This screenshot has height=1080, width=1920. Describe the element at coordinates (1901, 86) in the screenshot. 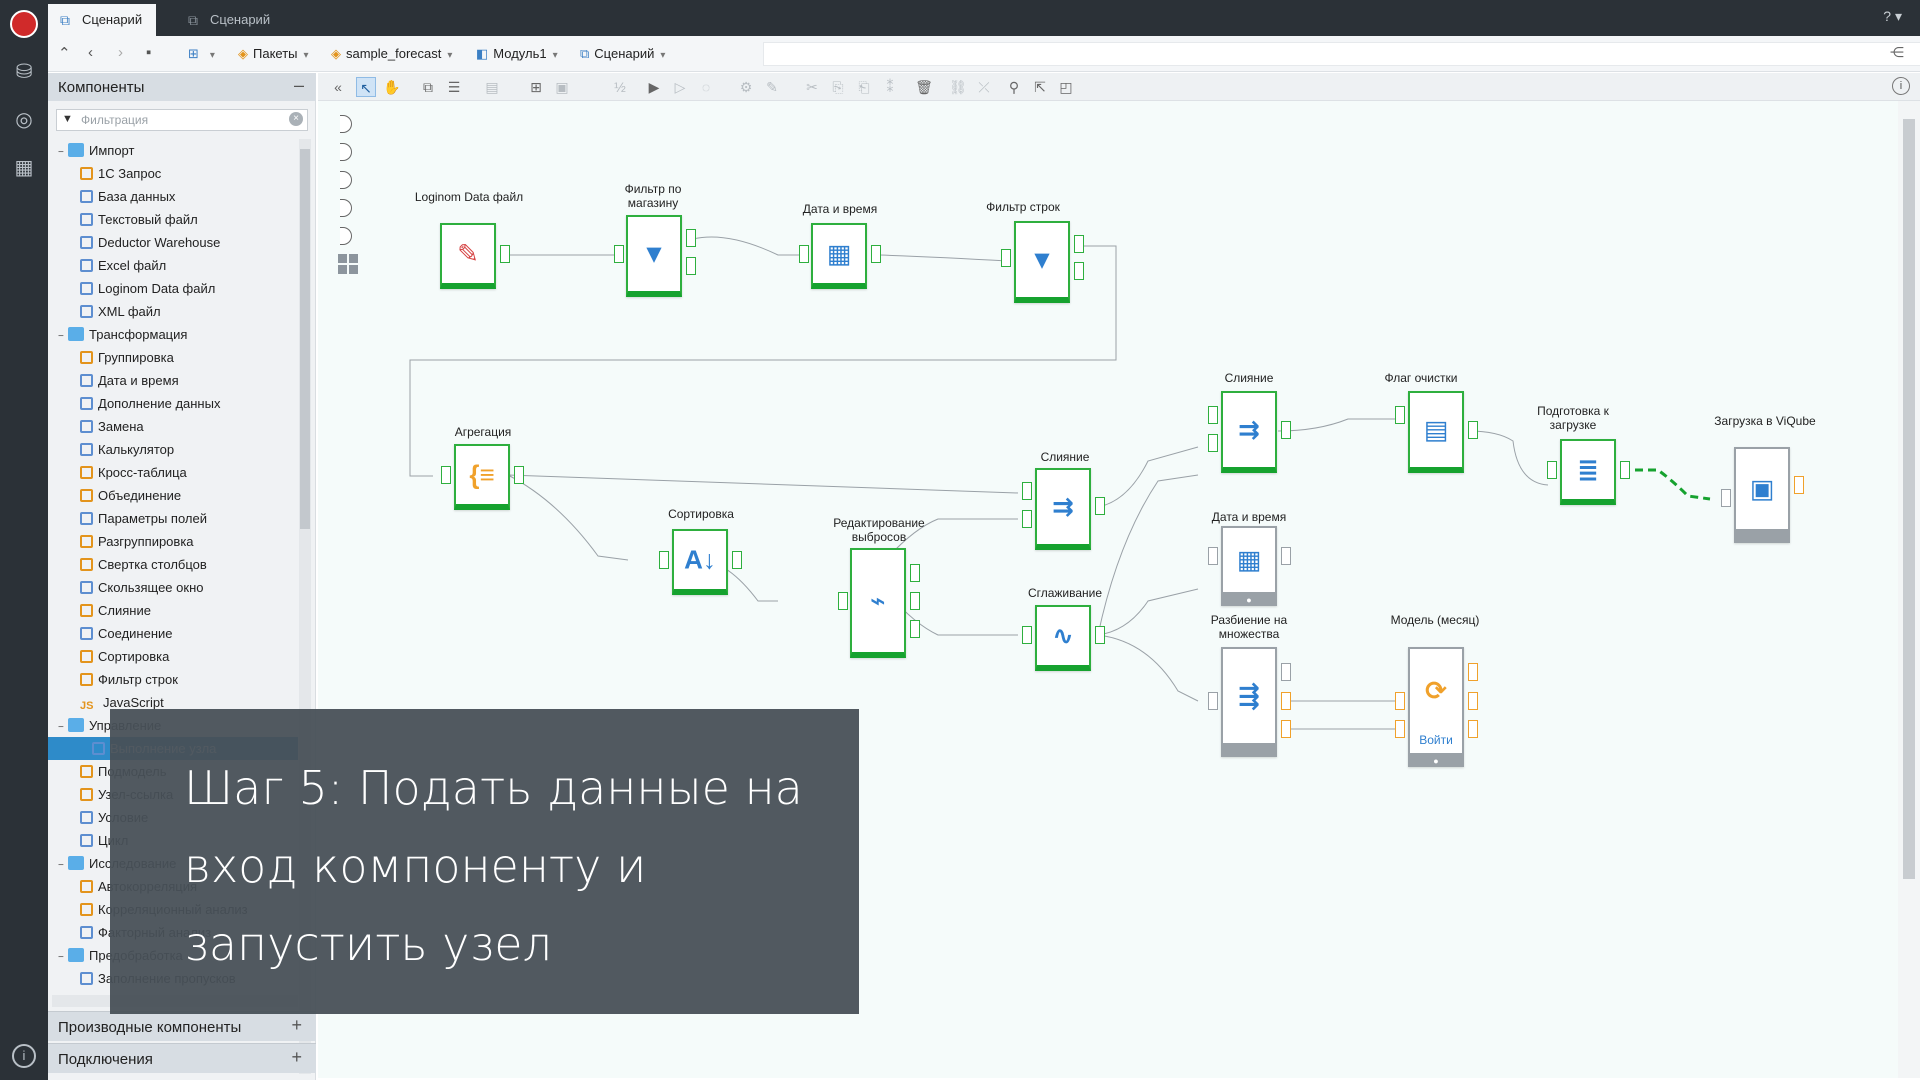

I see `info-icon: i` at that location.